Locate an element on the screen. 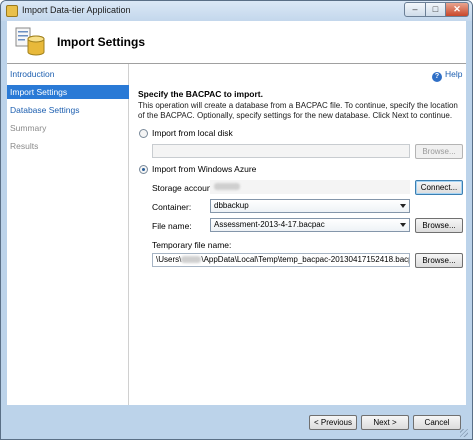 This screenshot has height=440, width=473. redacted-username is located at coordinates (191, 259).